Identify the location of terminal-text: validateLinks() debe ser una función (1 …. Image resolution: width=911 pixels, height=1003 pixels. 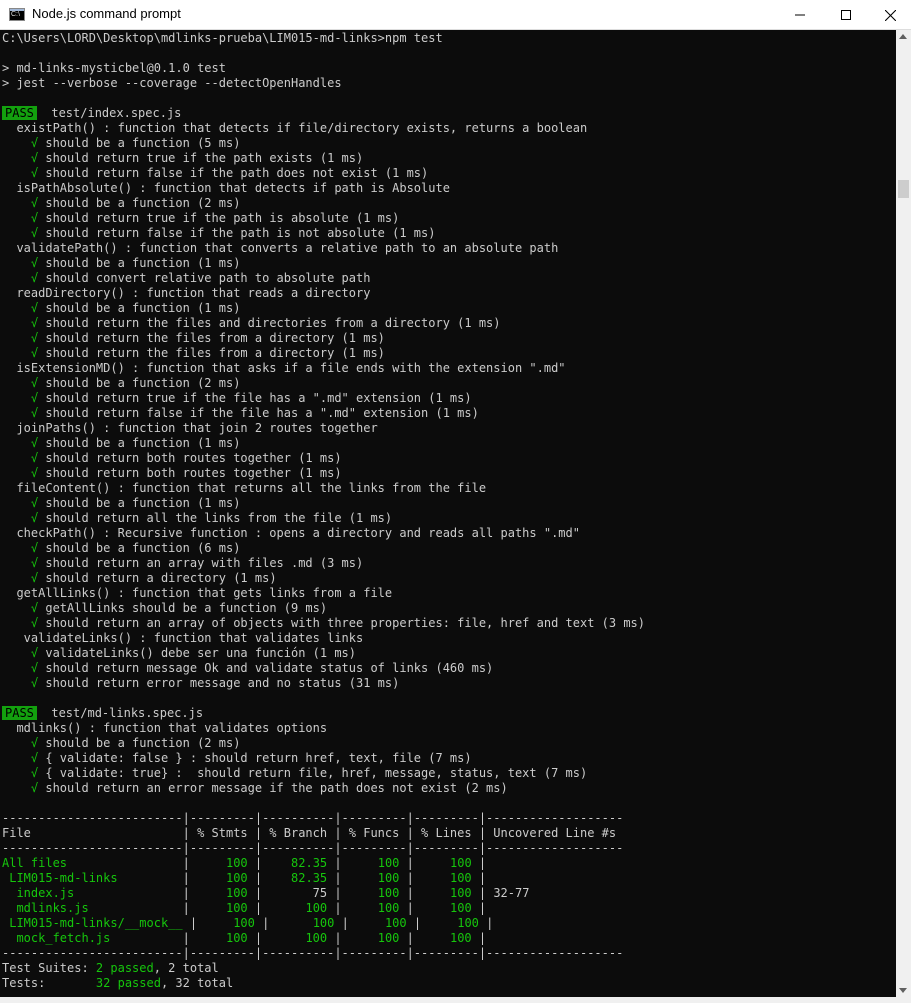
(197, 653).